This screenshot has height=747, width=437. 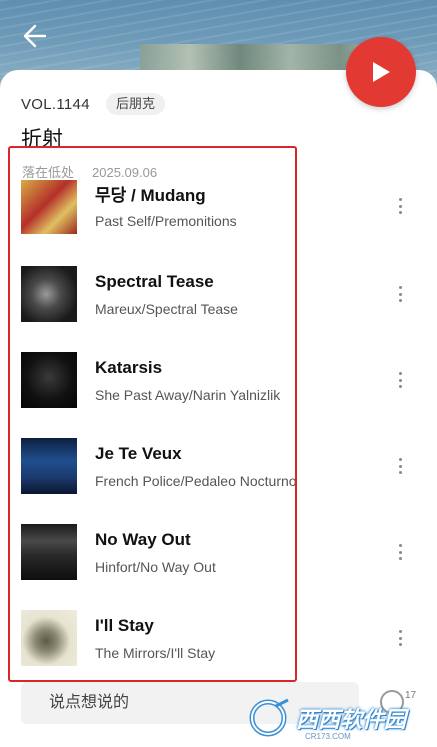 What do you see at coordinates (89, 171) in the screenshot?
I see `playlist-meta: 落在低处 2025.09.06` at bounding box center [89, 171].